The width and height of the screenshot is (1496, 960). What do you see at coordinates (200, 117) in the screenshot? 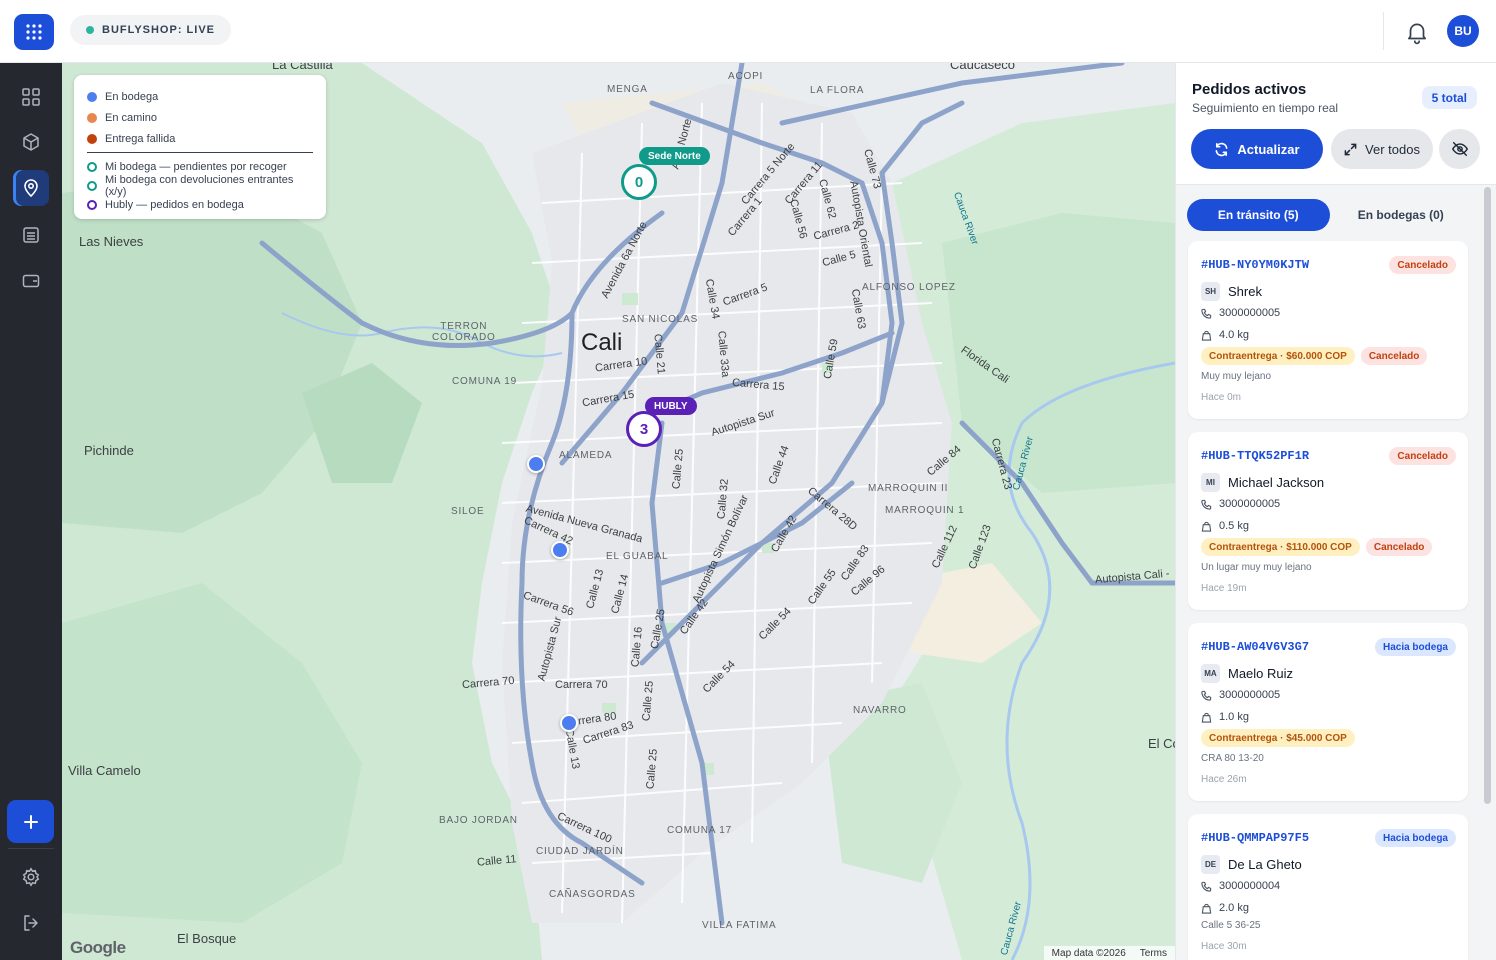
I see `legend-item: En camino` at bounding box center [200, 117].